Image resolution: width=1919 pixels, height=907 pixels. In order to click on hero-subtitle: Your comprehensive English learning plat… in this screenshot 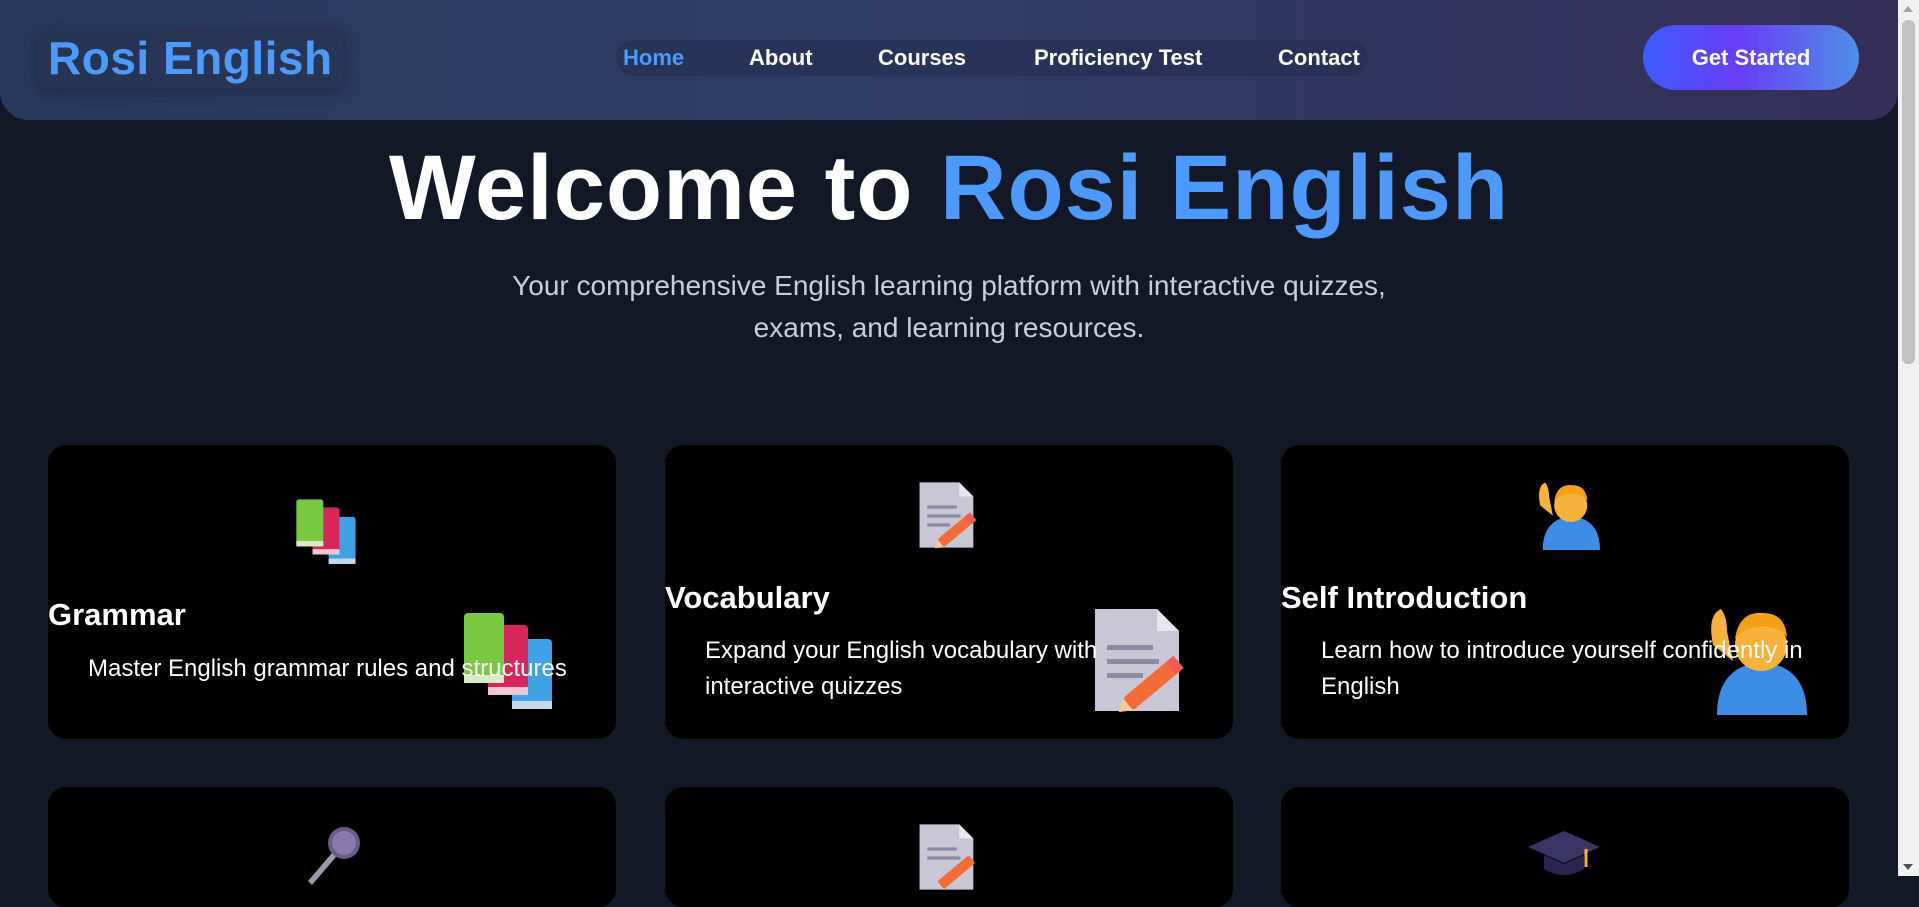, I will do `click(949, 307)`.